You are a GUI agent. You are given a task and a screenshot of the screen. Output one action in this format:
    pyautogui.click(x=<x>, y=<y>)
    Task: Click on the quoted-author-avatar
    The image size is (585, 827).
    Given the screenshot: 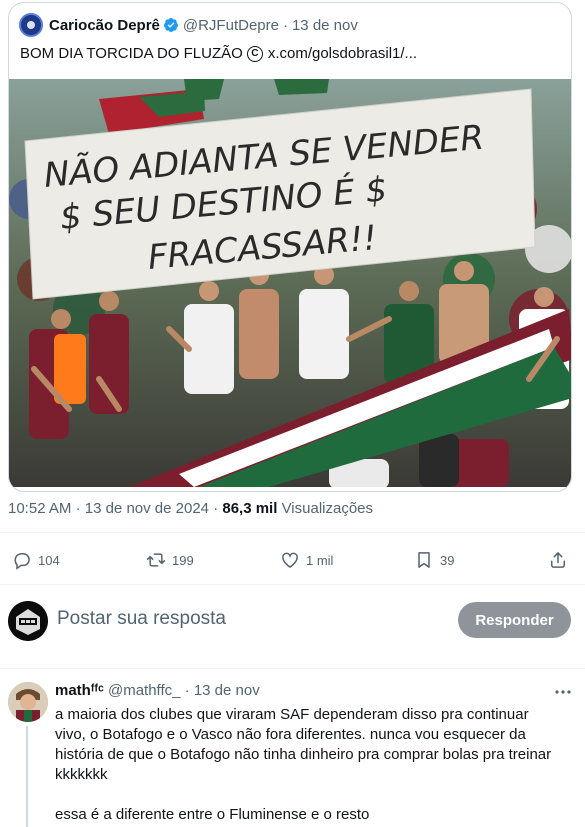 What is the action you would take?
    pyautogui.click(x=31, y=25)
    